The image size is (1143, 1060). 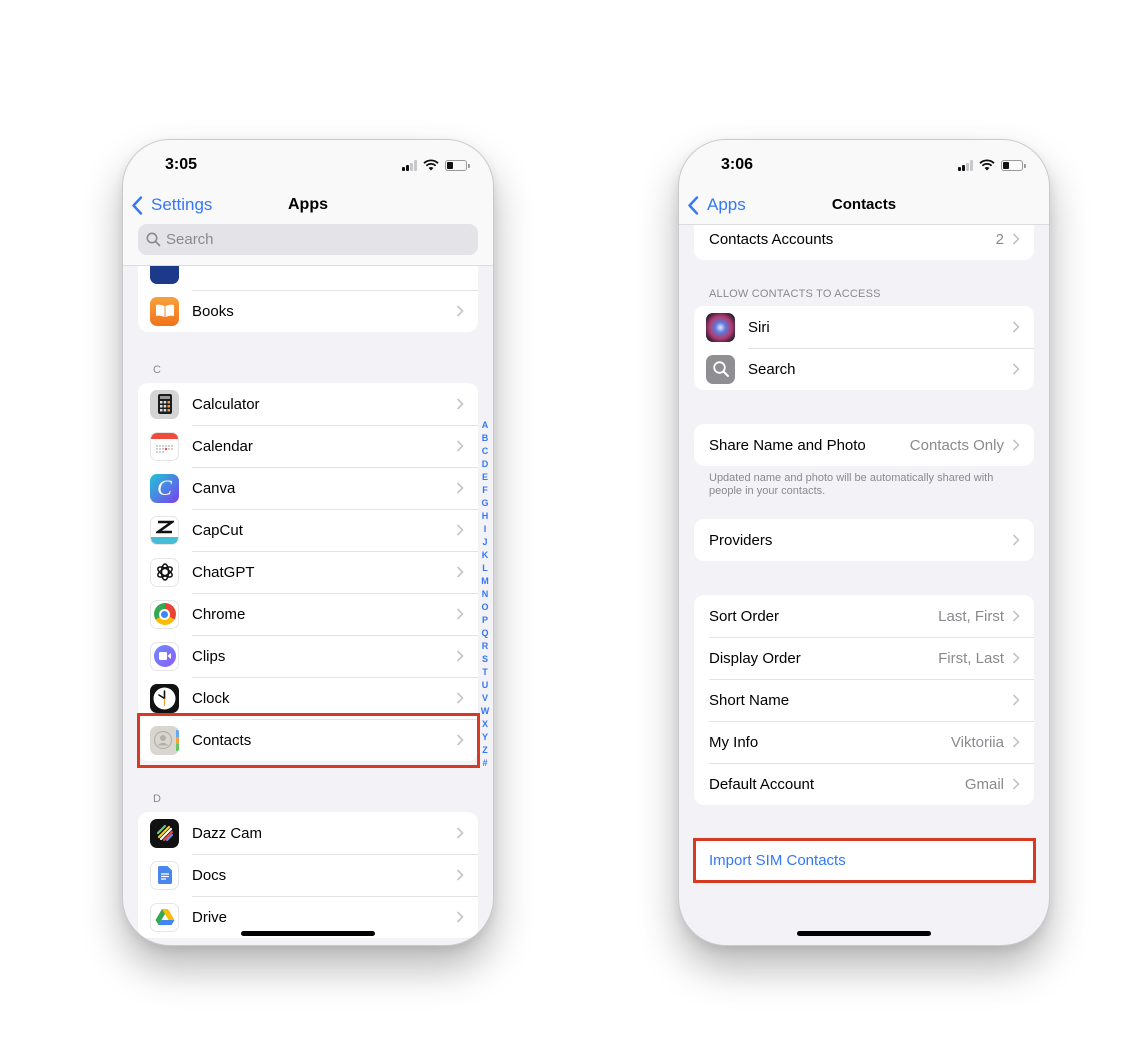 I want to click on index-letter: T, so click(x=485, y=672).